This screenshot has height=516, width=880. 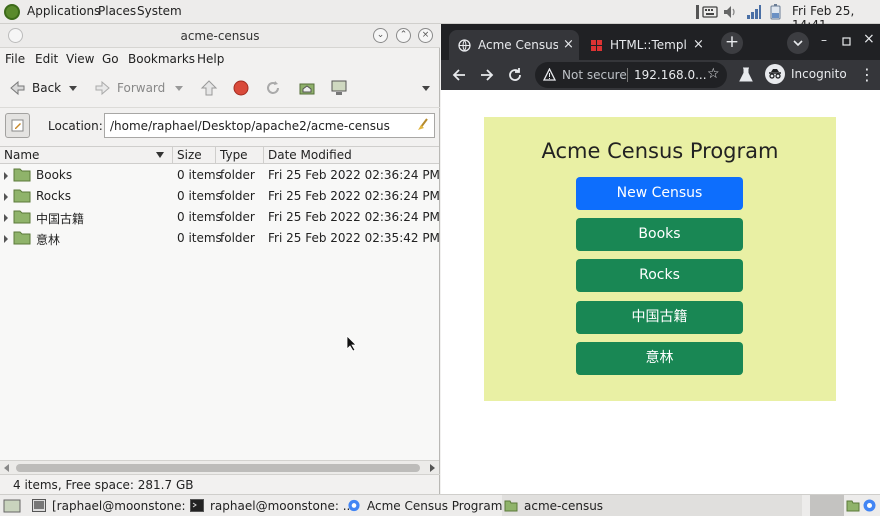 What do you see at coordinates (220, 36) in the screenshot?
I see `file-manager-titlebar: acme-census ⌄ ⌃ ×` at bounding box center [220, 36].